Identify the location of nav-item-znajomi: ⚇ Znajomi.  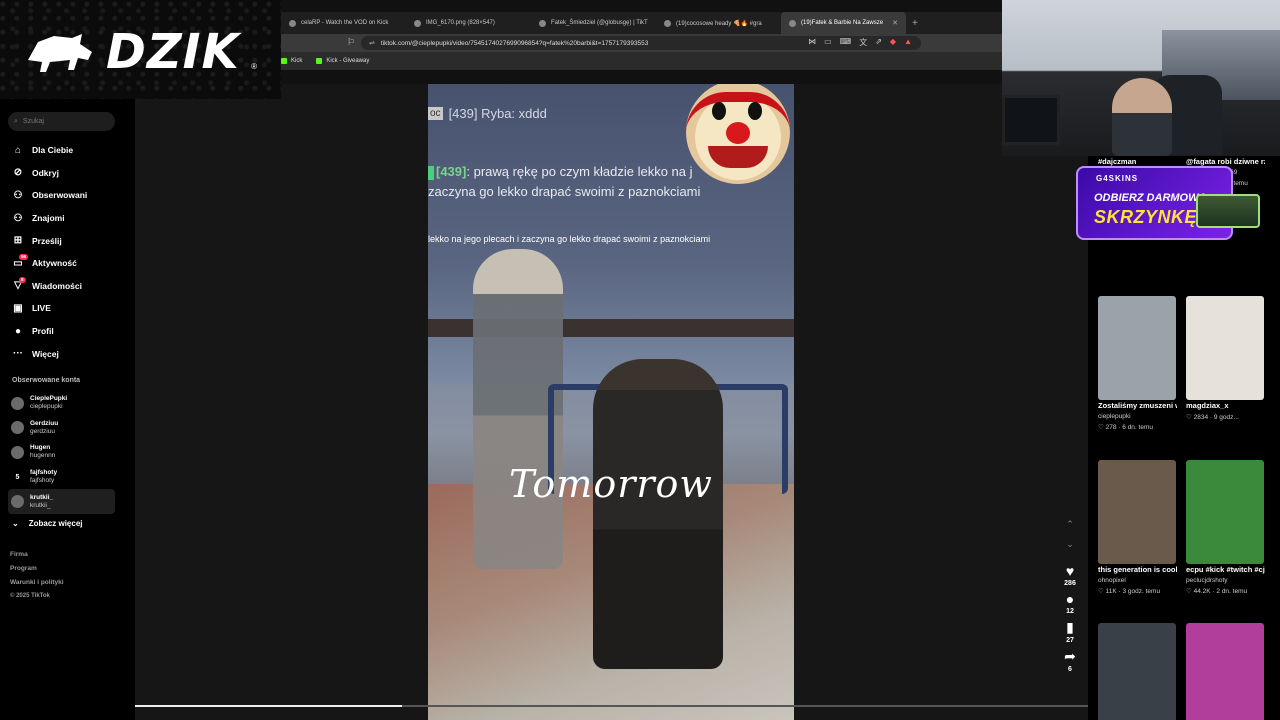
(49, 218).